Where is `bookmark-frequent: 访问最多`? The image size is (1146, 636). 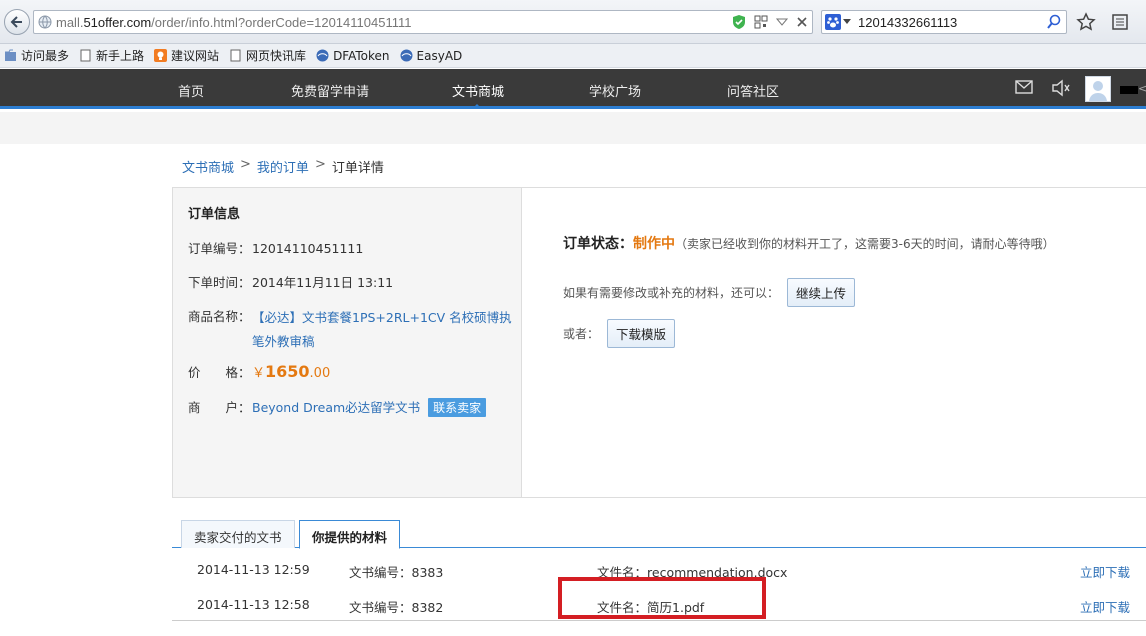 bookmark-frequent: 访问最多 is located at coordinates (36, 55).